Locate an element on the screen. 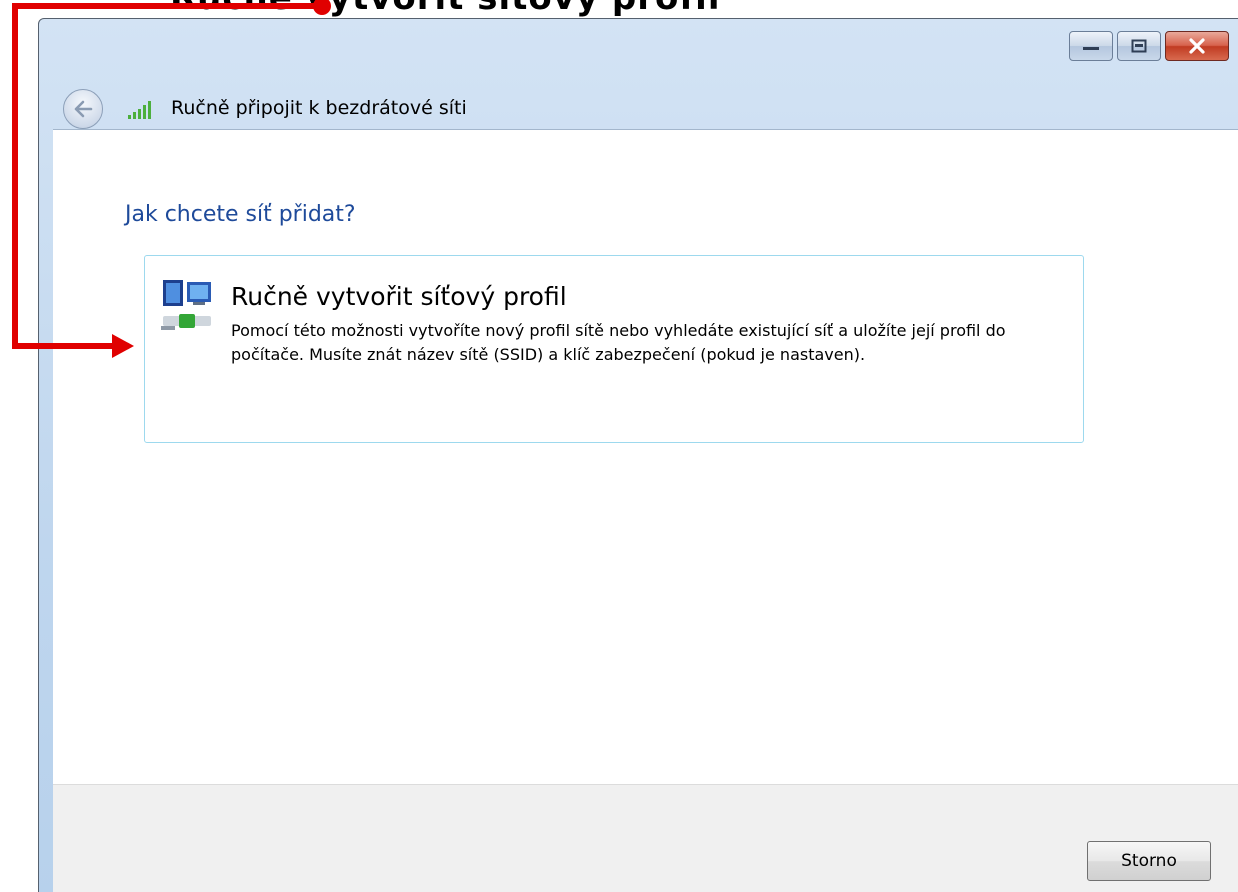 This screenshot has width=1238, height=892. page-heading: Jak chcete síť přidat? is located at coordinates (240, 214).